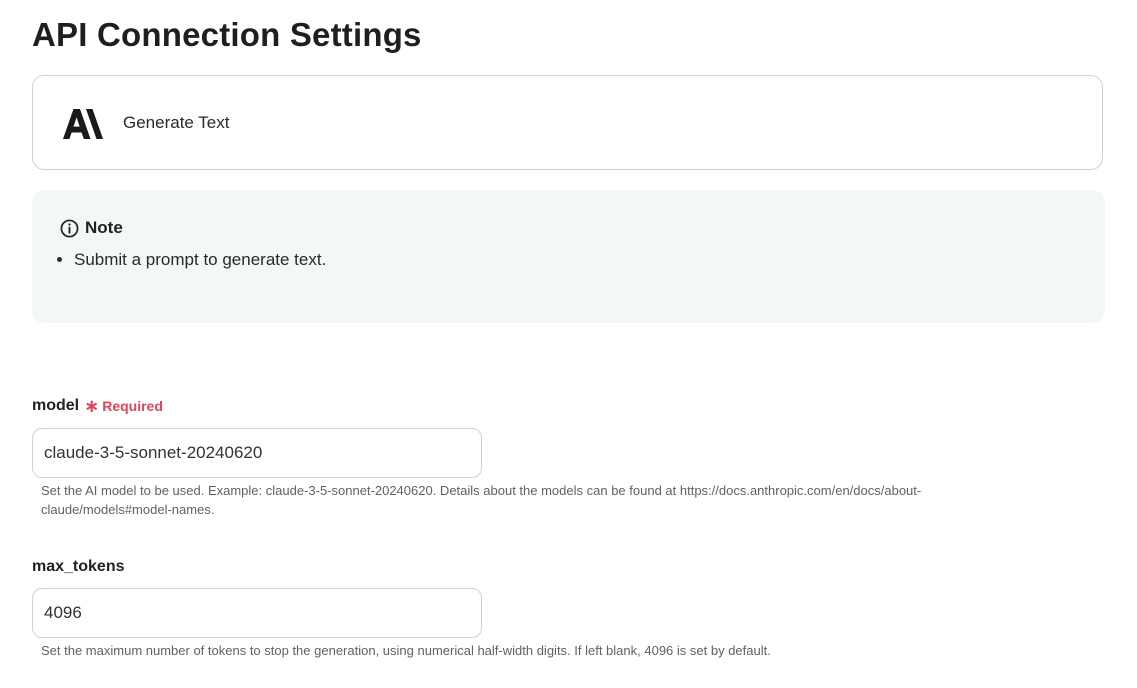 The height and width of the screenshot is (688, 1137). I want to click on page-title: API Connection Settings, so click(227, 34).